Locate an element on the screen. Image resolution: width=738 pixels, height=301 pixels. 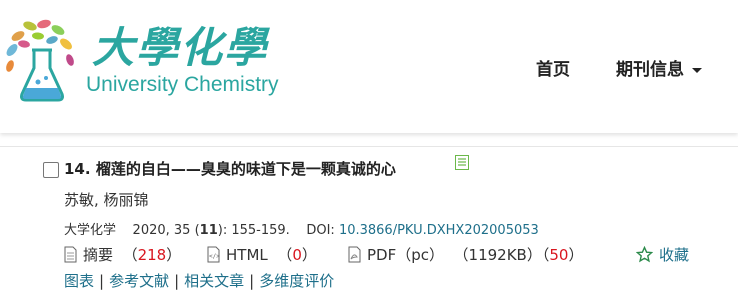
html-count-close: ） is located at coordinates (309, 255).